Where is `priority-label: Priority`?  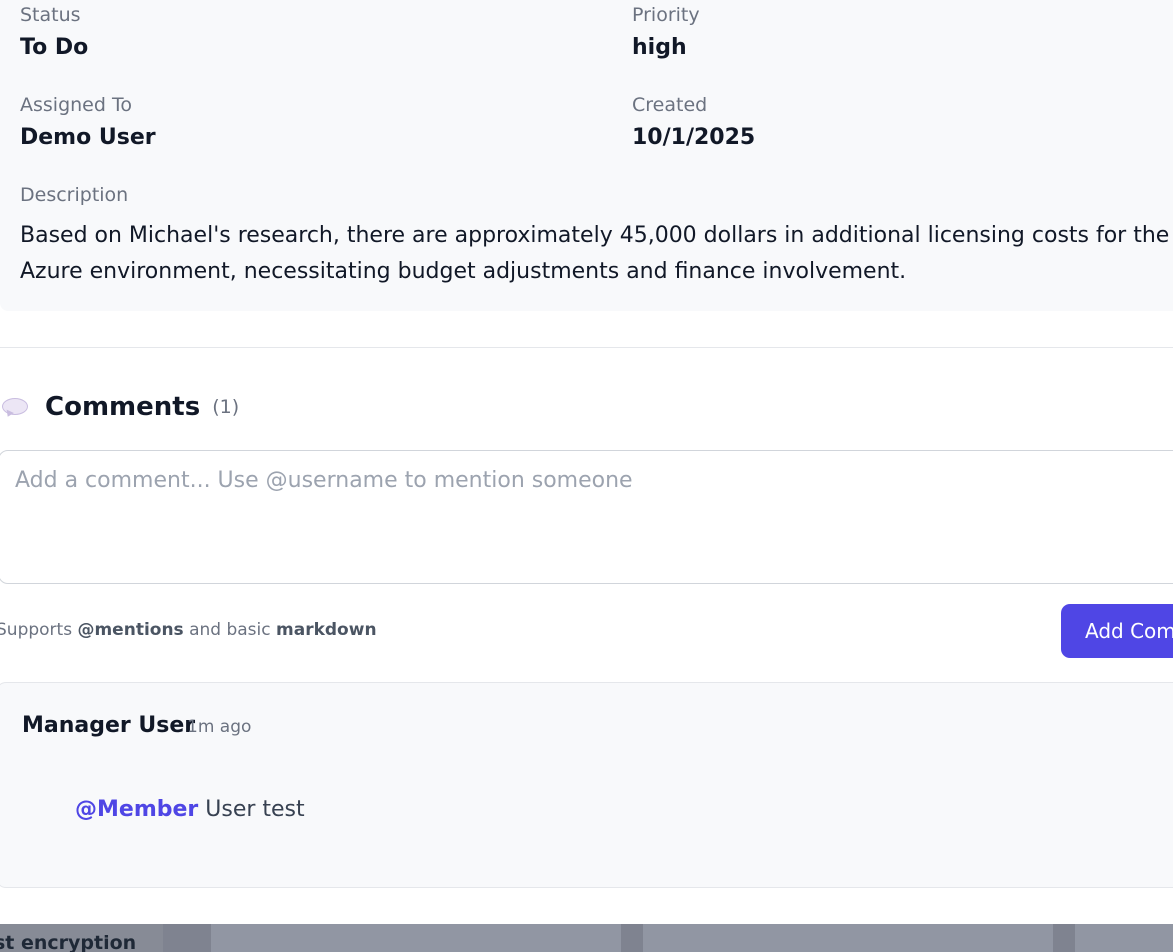 priority-label: Priority is located at coordinates (666, 15).